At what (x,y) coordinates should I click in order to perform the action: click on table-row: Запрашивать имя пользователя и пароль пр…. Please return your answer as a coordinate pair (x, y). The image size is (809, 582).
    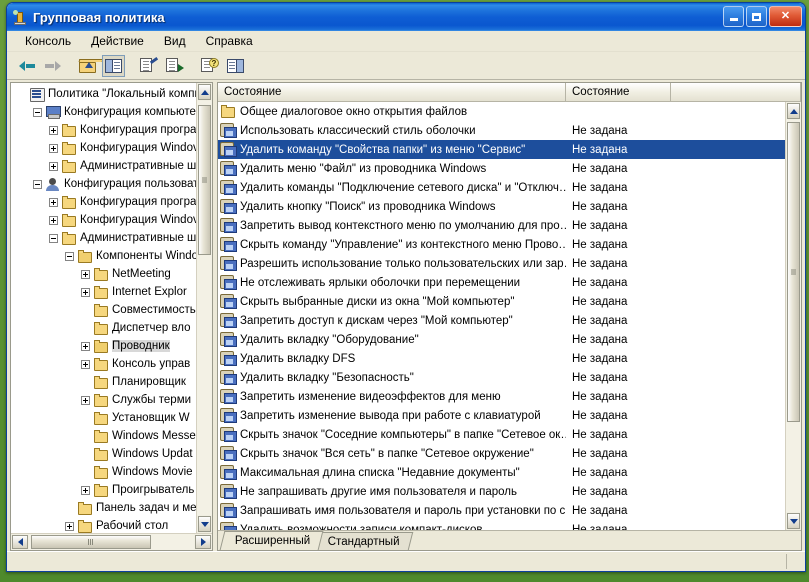
    Looking at the image, I should click on (501, 510).